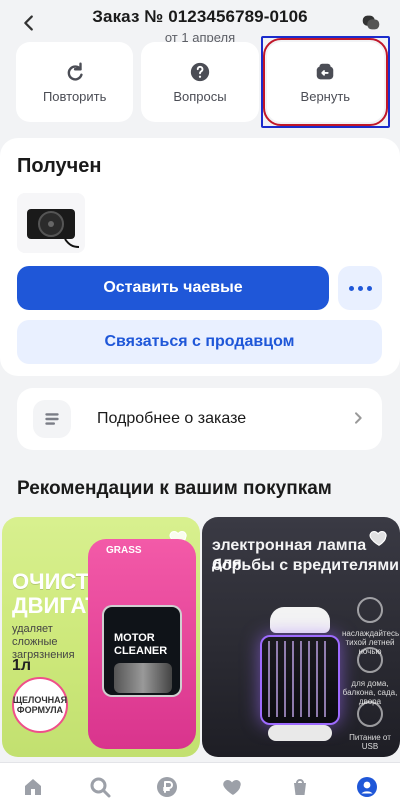 This screenshot has height=810, width=400. I want to click on usb-icon, so click(370, 714).